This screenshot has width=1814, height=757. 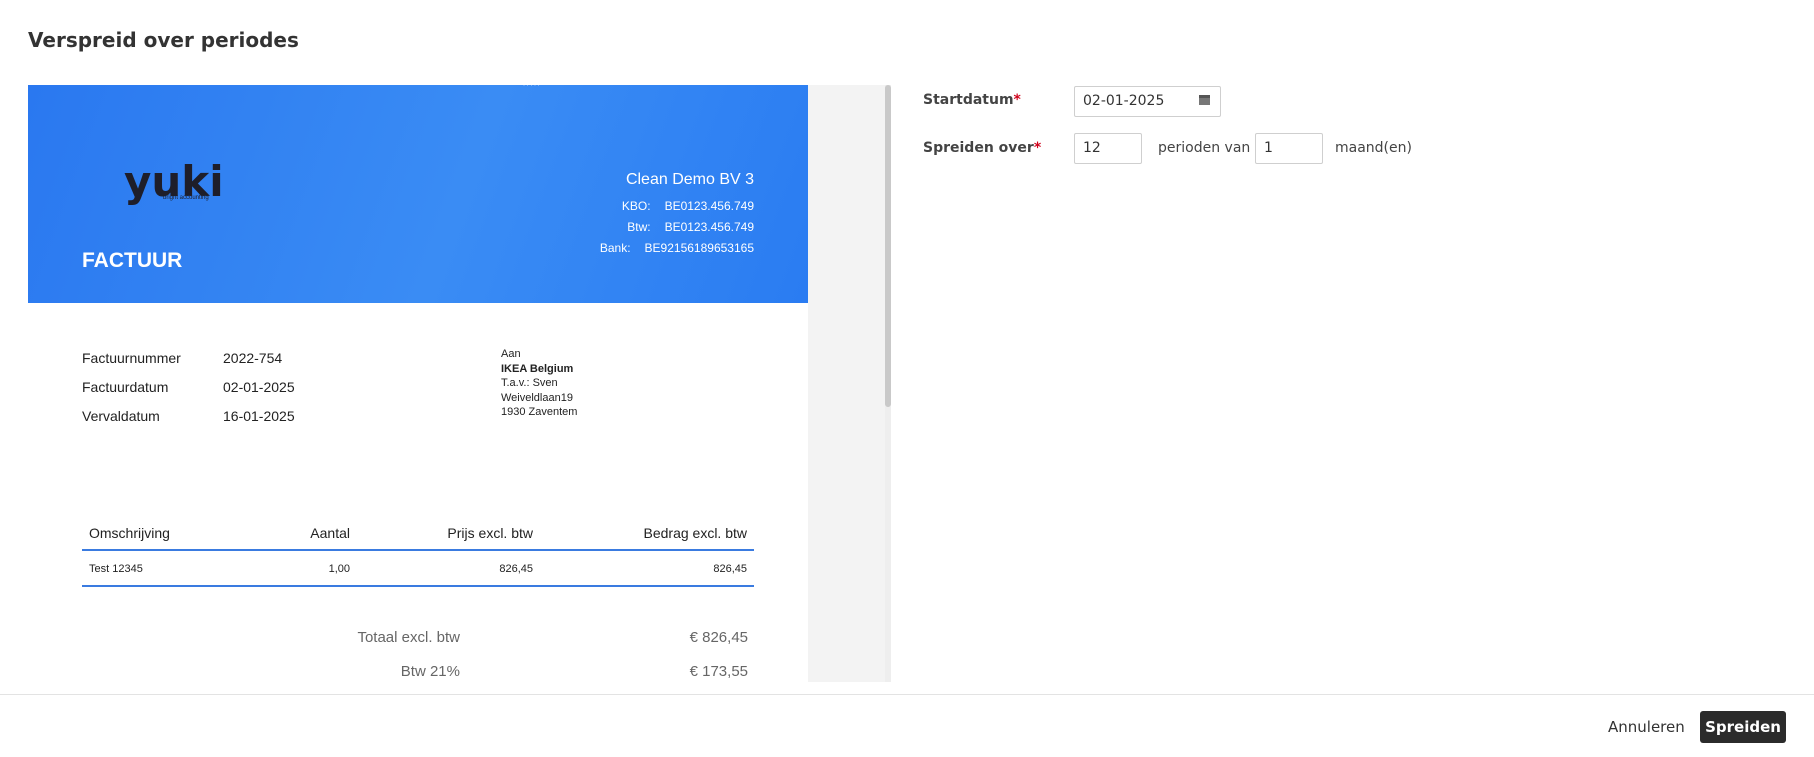 I want to click on interval-input: 1, so click(x=1289, y=148).